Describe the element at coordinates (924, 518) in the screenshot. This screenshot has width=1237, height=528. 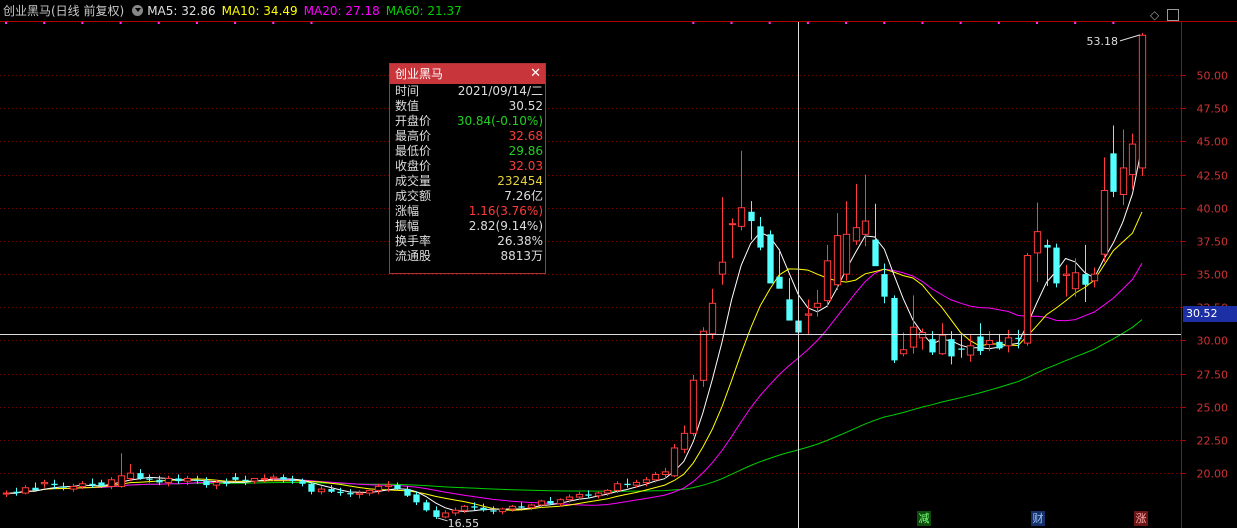
I see `marker-reduce: 减` at that location.